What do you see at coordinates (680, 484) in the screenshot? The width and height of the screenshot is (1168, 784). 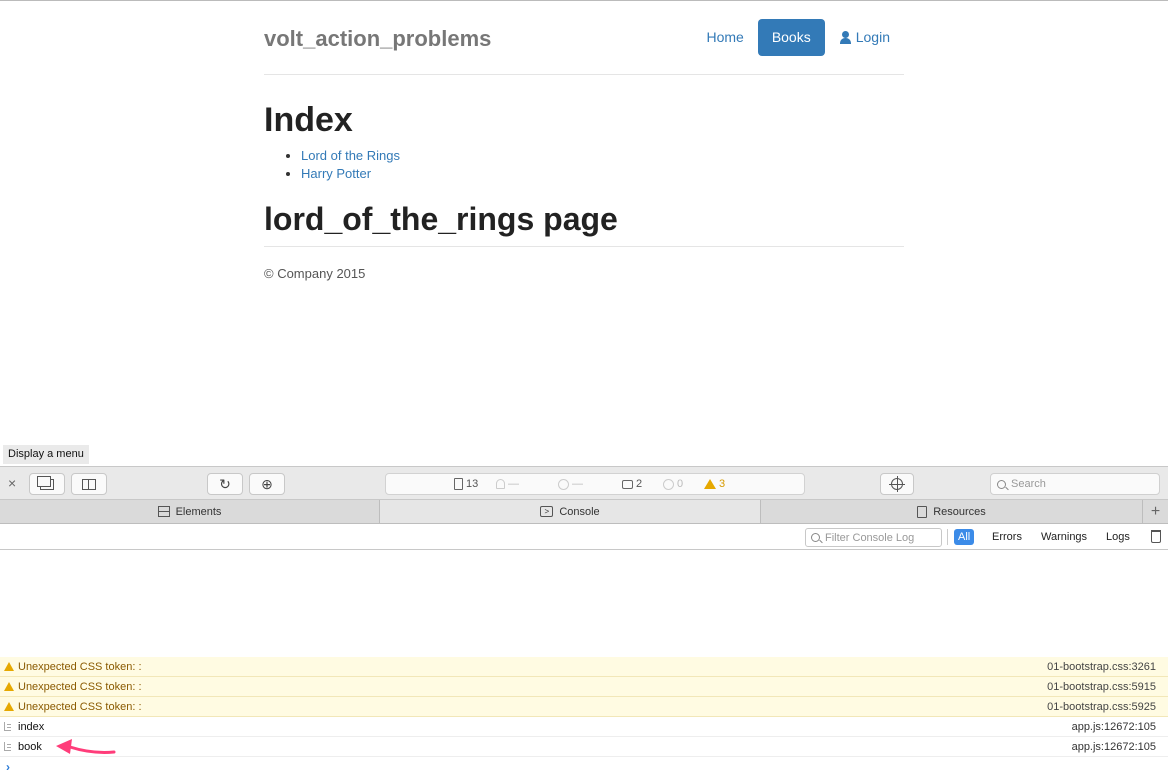 I see `error-count-value: 0` at bounding box center [680, 484].